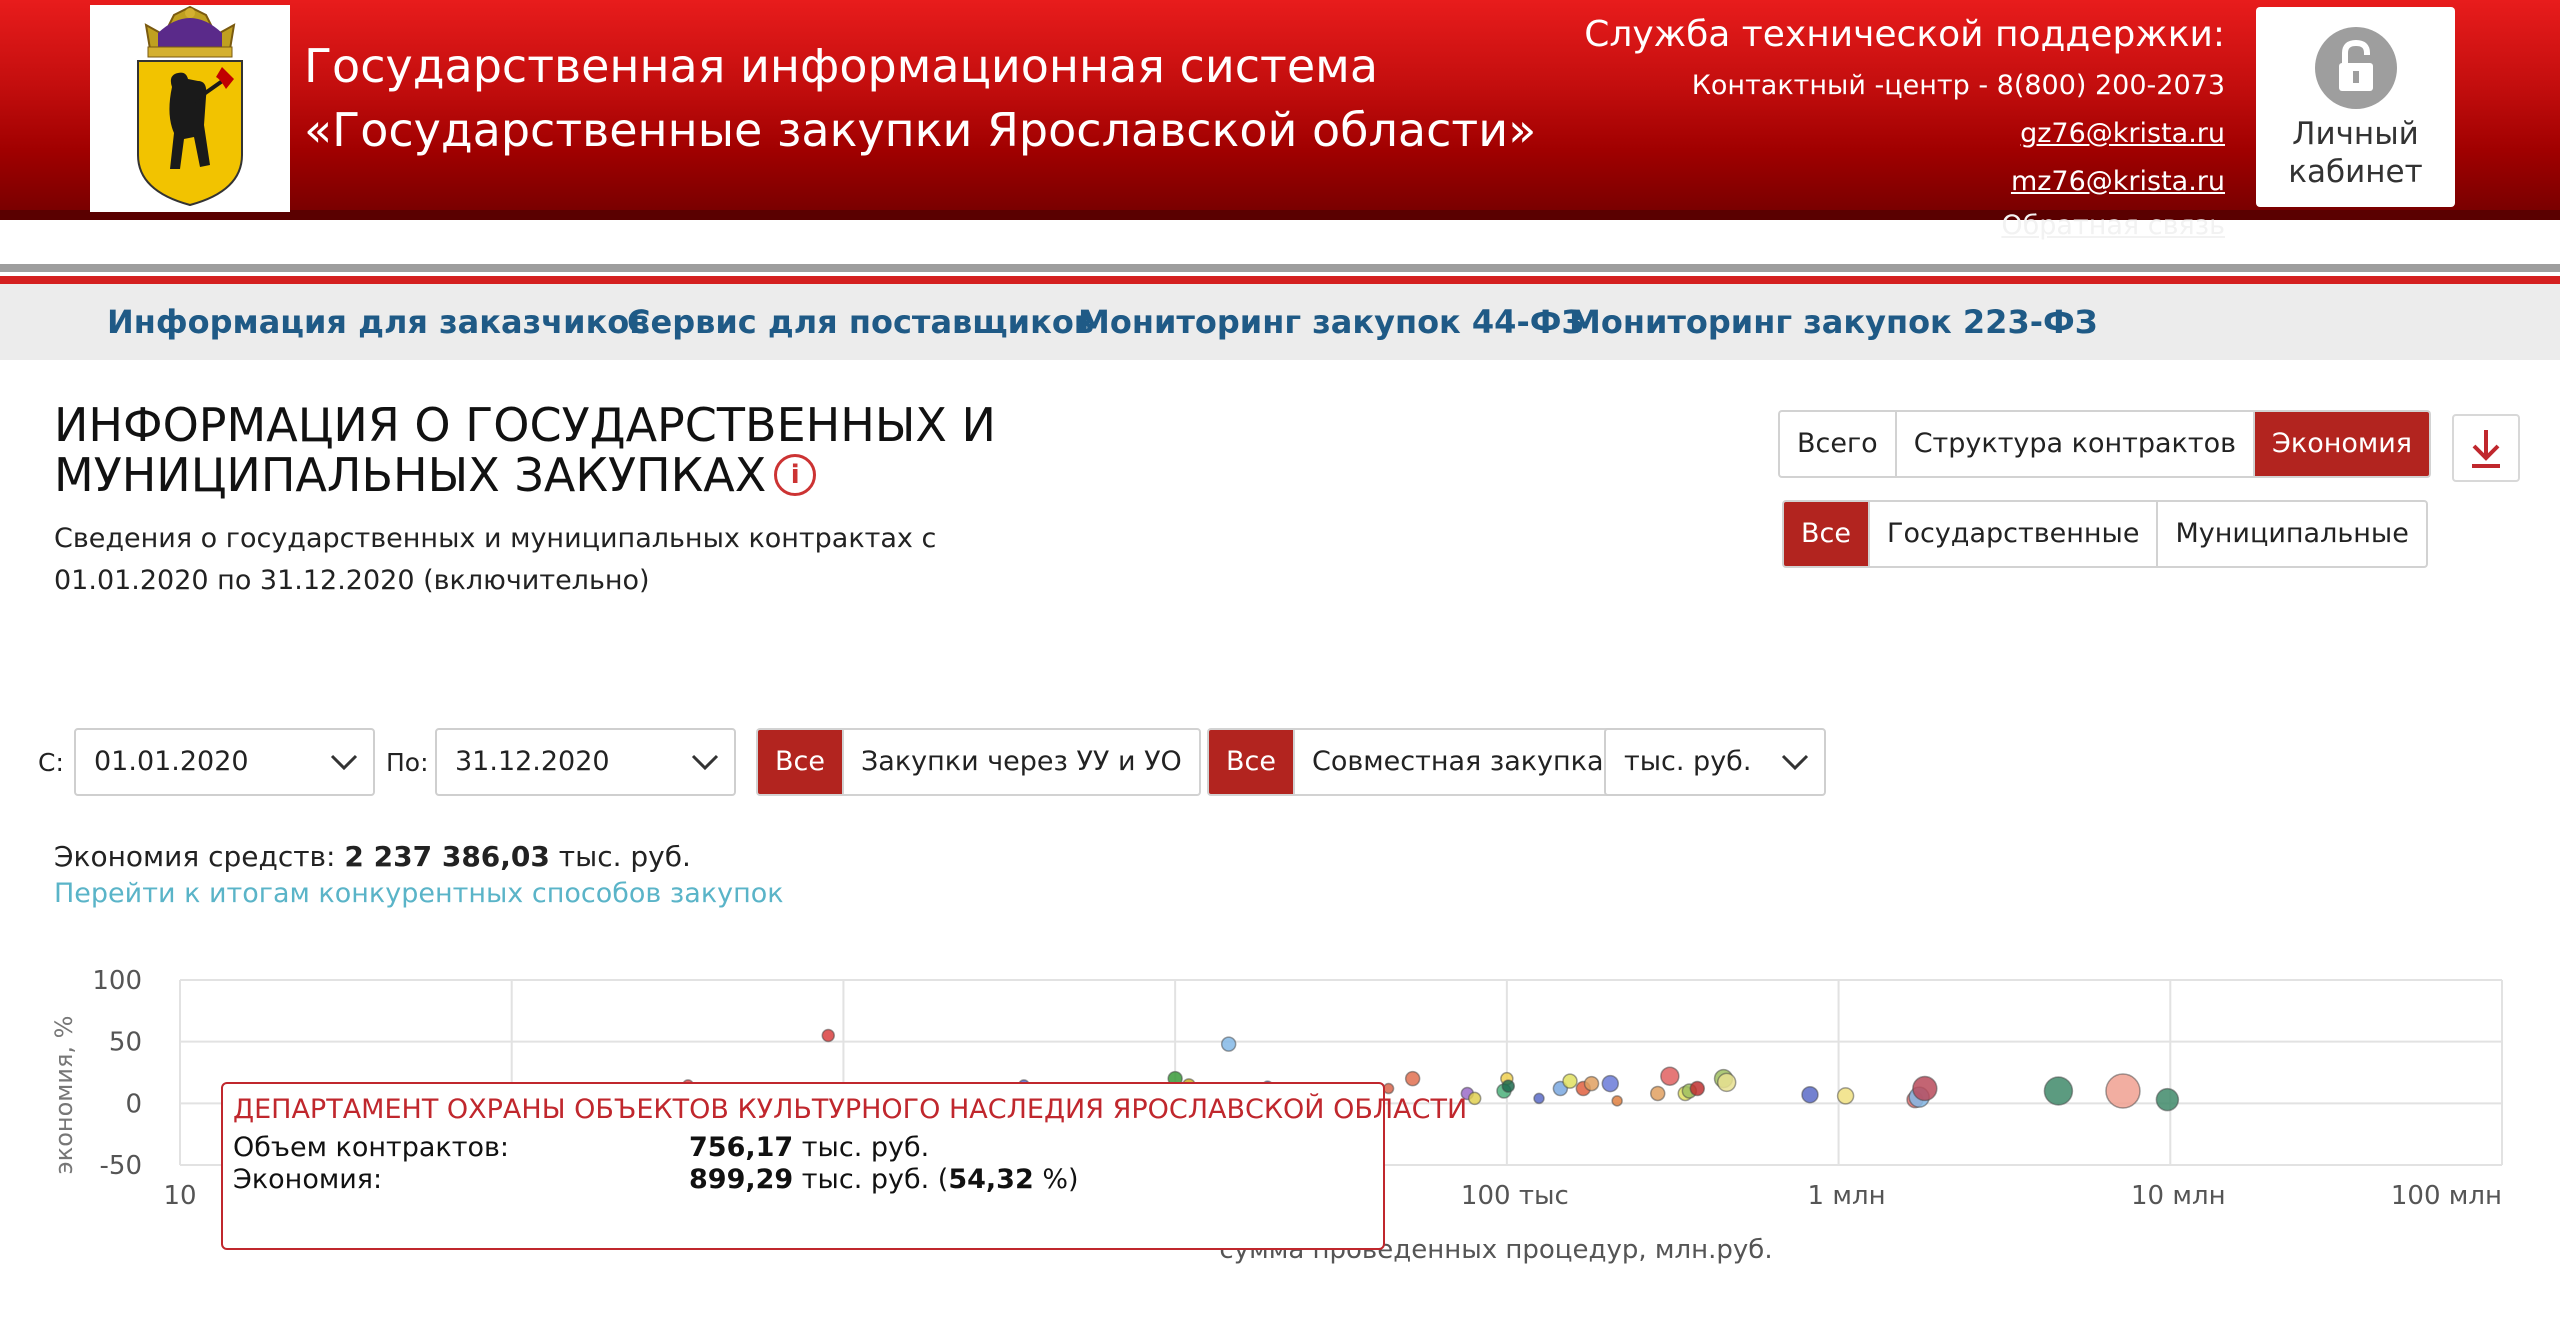  Describe the element at coordinates (1688, 761) in the screenshot. I see `unit-value: тыс. руб.` at that location.